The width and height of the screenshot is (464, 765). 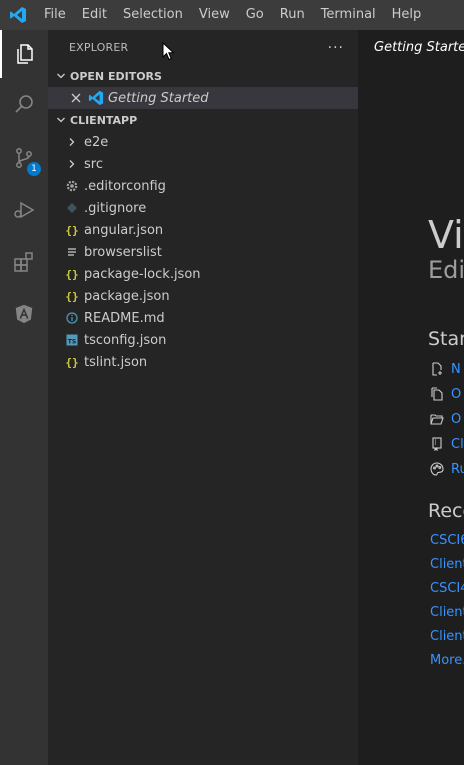 I want to click on open-editor-item: Getting Started, so click(x=203, y=98).